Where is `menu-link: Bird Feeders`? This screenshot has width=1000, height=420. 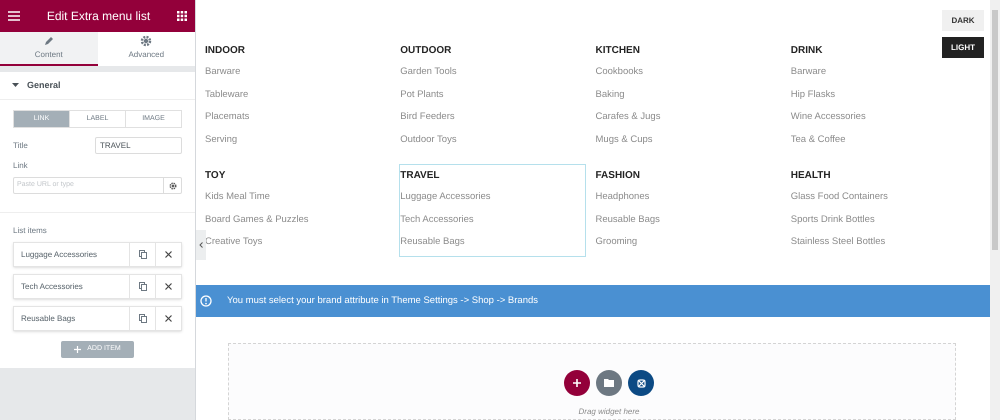
menu-link: Bird Feeders is located at coordinates (427, 117).